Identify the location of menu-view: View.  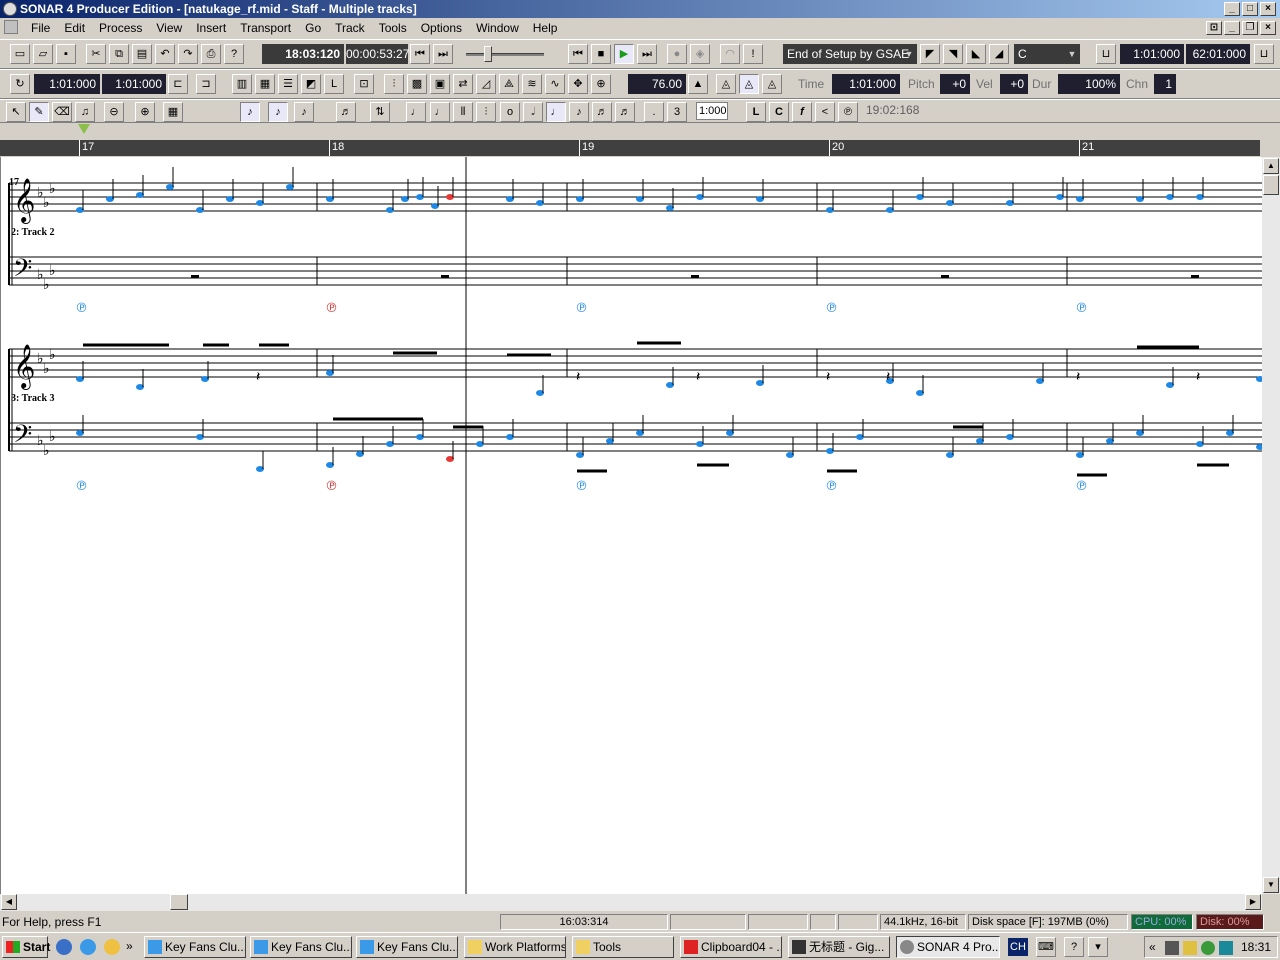
(169, 28).